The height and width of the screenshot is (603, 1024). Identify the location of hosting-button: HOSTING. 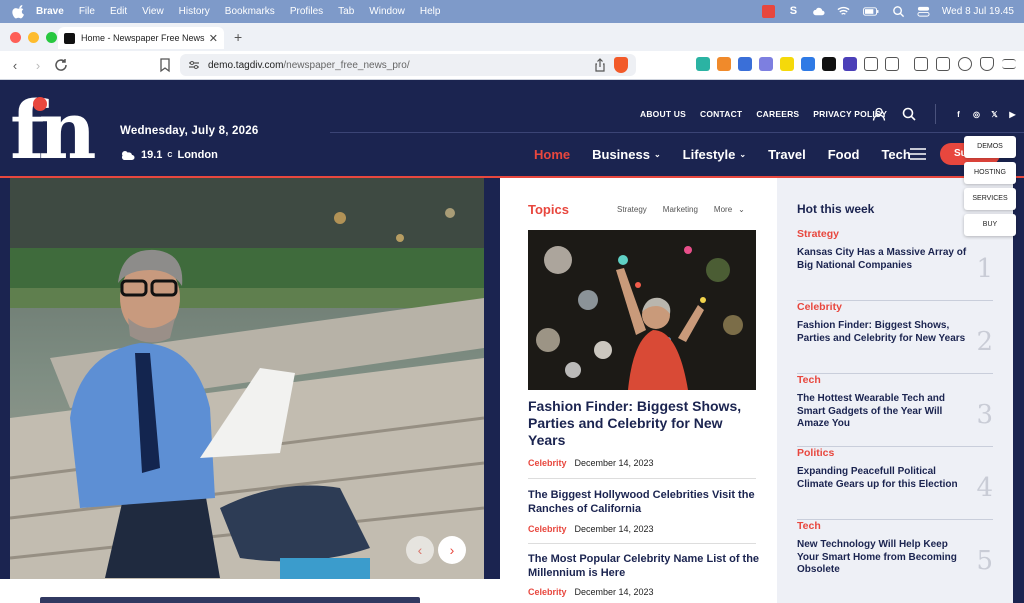
(990, 173).